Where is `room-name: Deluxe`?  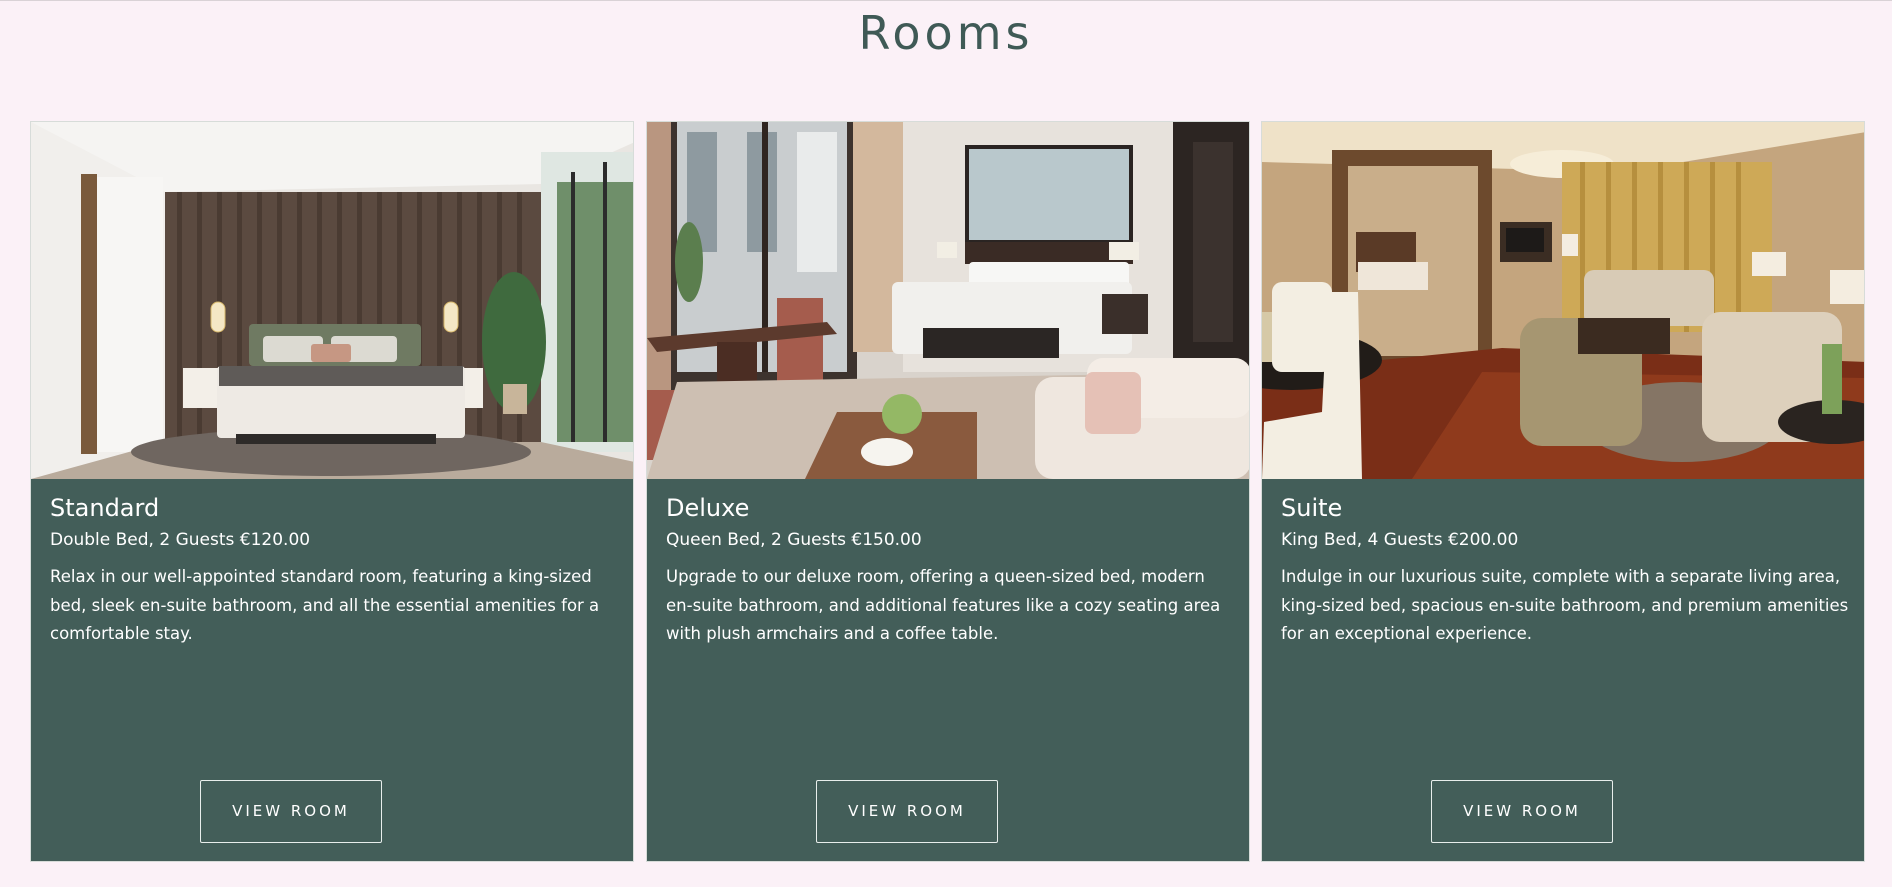 room-name: Deluxe is located at coordinates (708, 508).